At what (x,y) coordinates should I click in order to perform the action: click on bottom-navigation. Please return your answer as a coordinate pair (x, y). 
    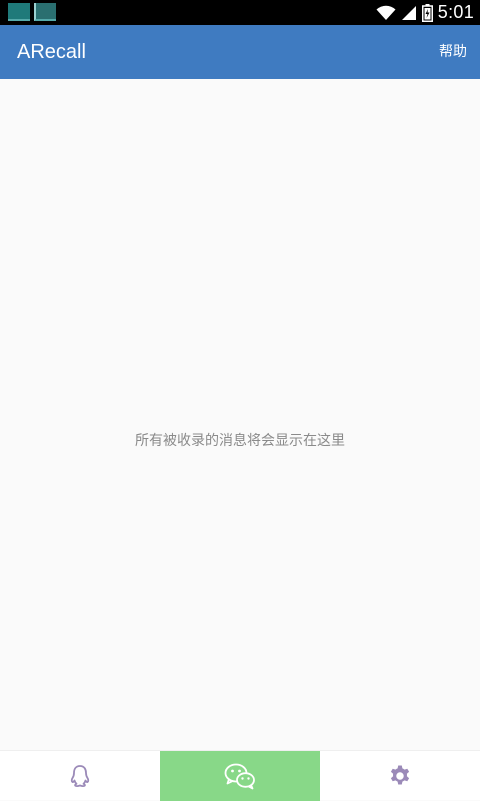
    Looking at the image, I should click on (240, 775).